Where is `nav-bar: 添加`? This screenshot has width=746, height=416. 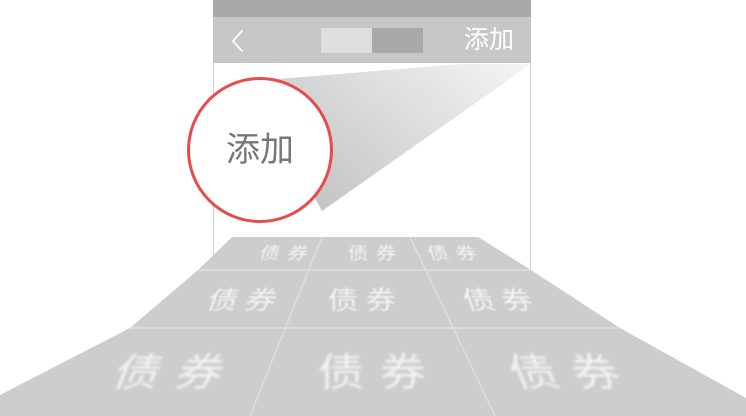
nav-bar: 添加 is located at coordinates (372, 40).